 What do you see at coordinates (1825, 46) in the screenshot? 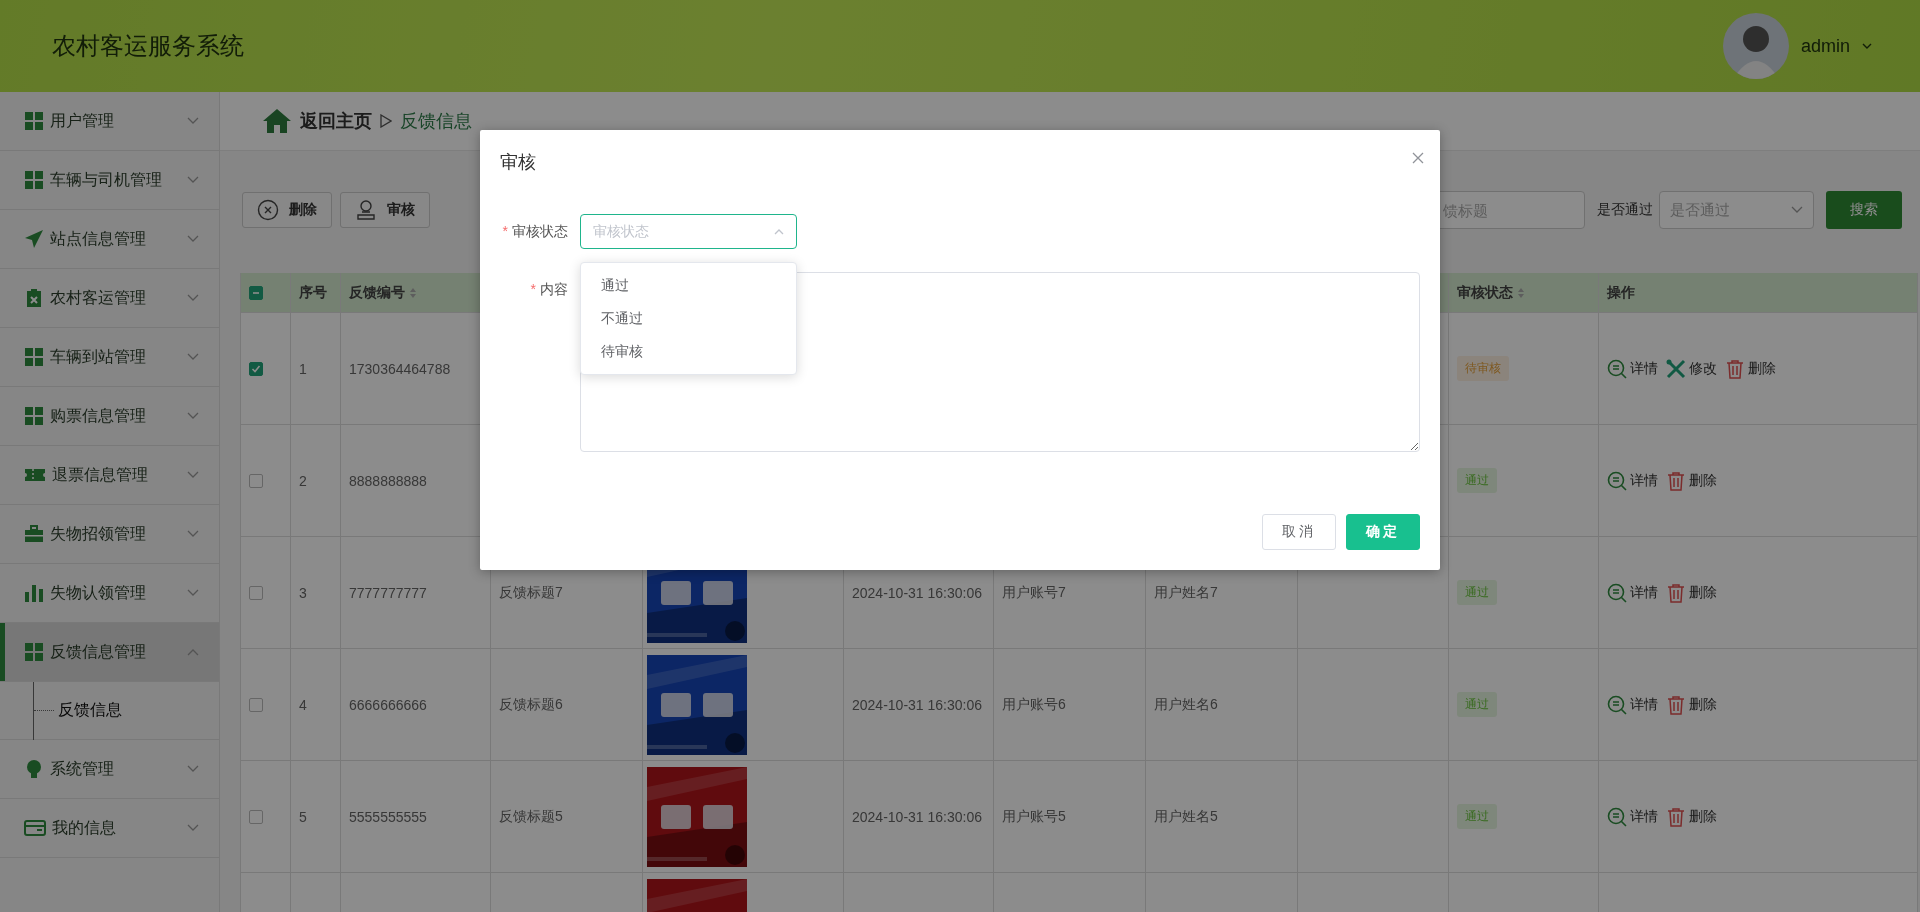
I see `user-menu: admin` at bounding box center [1825, 46].